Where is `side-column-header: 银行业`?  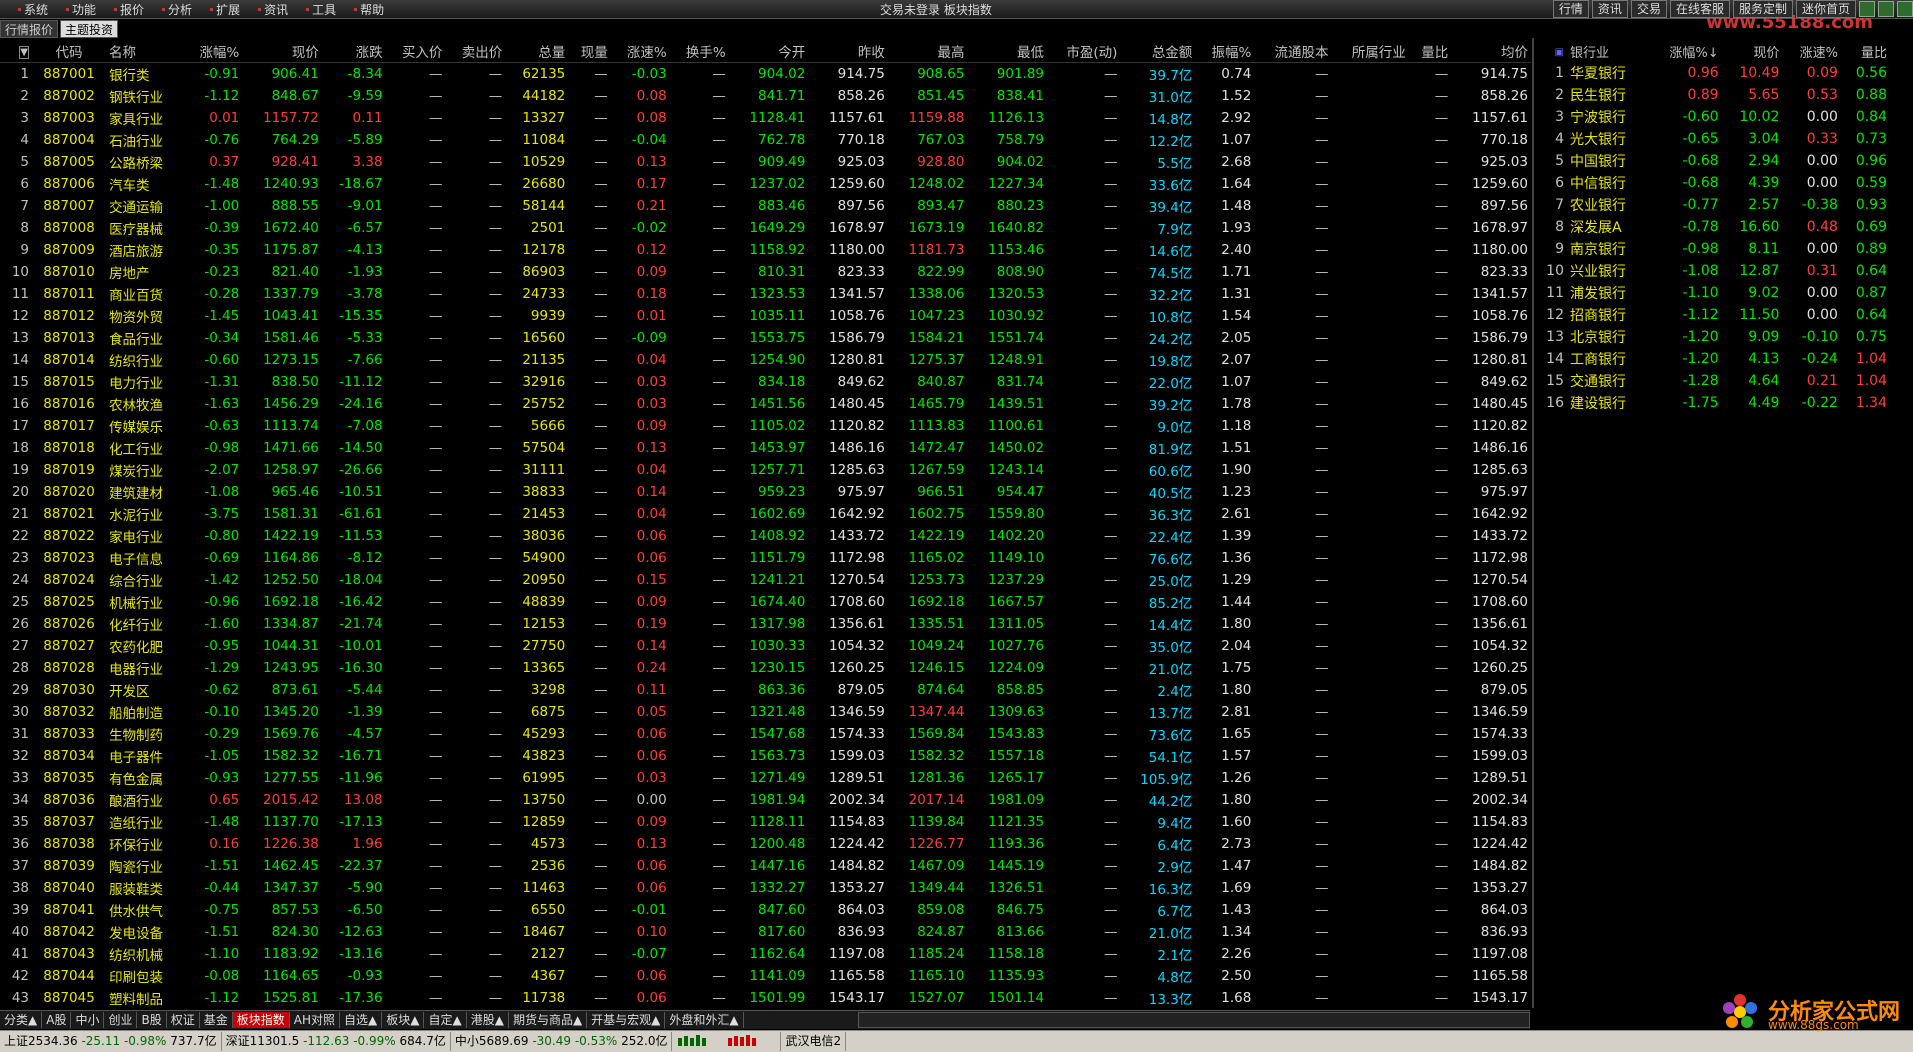
side-column-header: 银行业 is located at coordinates (1608, 51).